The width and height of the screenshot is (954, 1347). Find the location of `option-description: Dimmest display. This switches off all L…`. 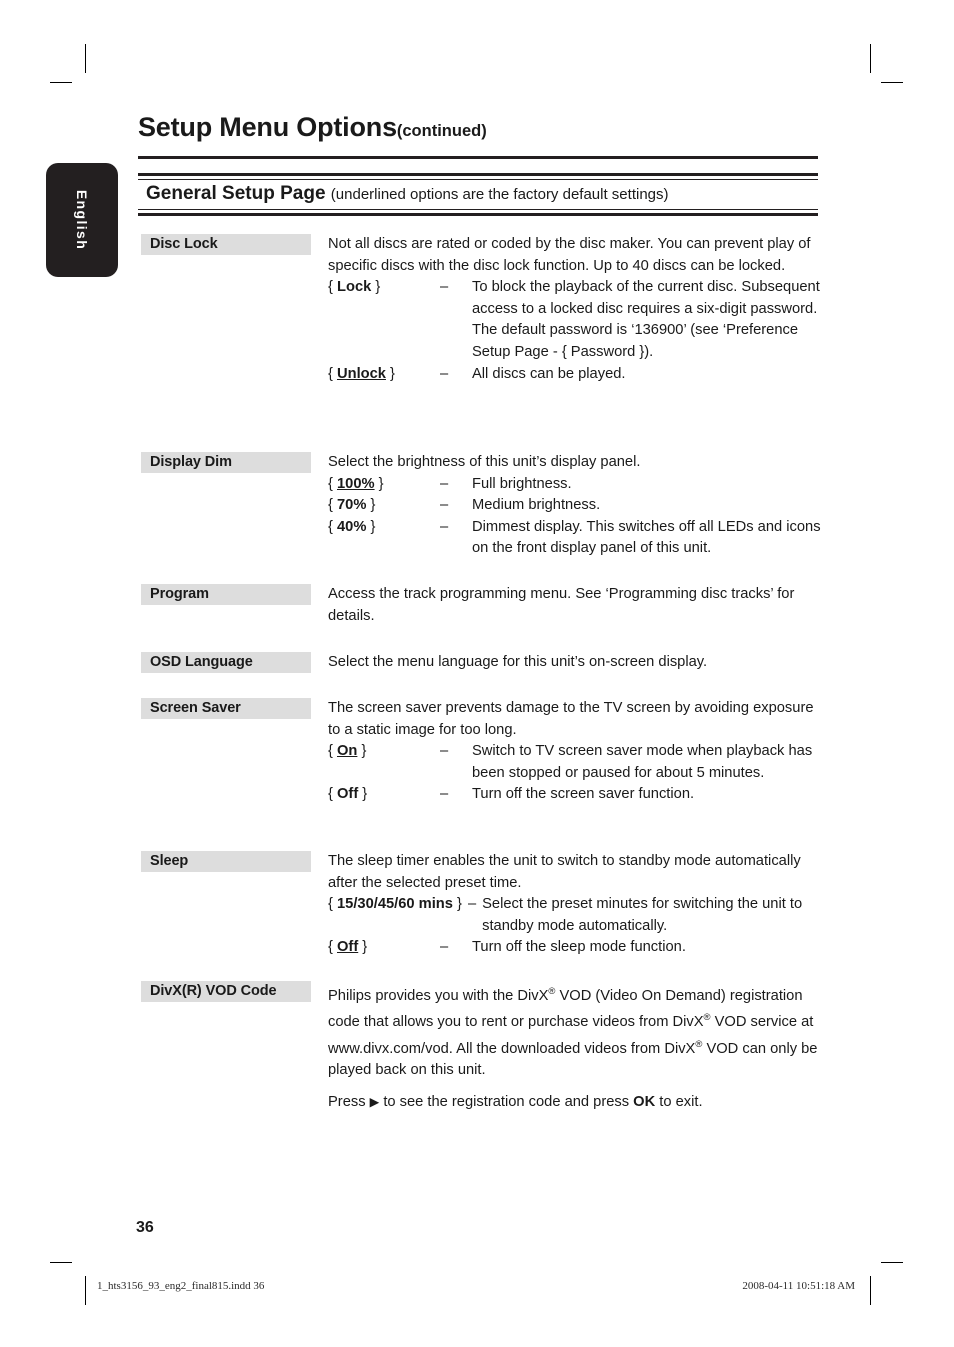

option-description: Dimmest display. This switches off all L… is located at coordinates (646, 537).